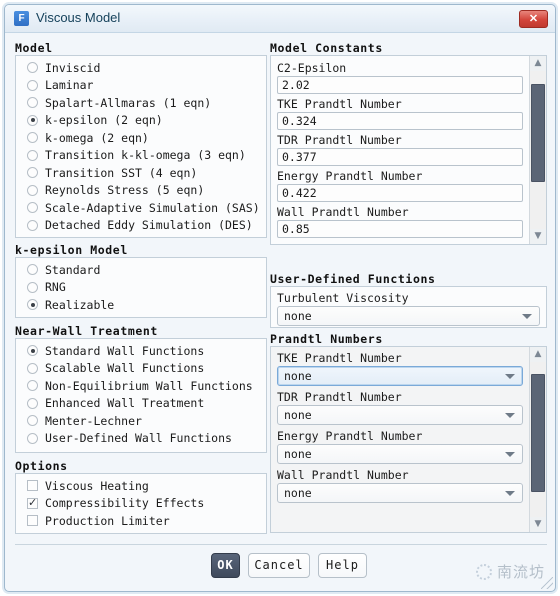 This screenshot has height=596, width=560. Describe the element at coordinates (400, 493) in the screenshot. I see `prandtl-select-3: none` at that location.